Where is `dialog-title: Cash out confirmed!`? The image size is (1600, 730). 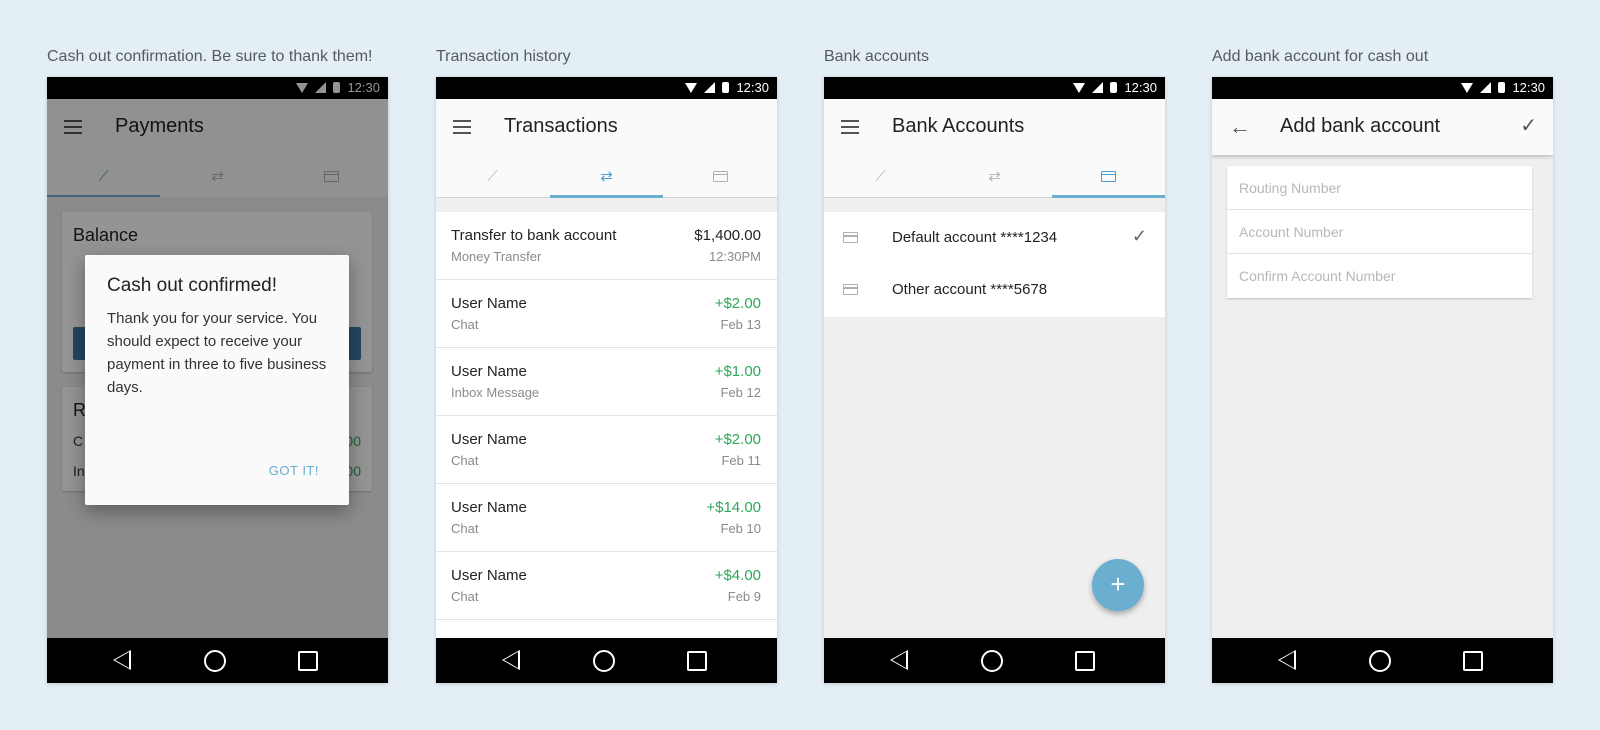 dialog-title: Cash out confirmed! is located at coordinates (192, 285).